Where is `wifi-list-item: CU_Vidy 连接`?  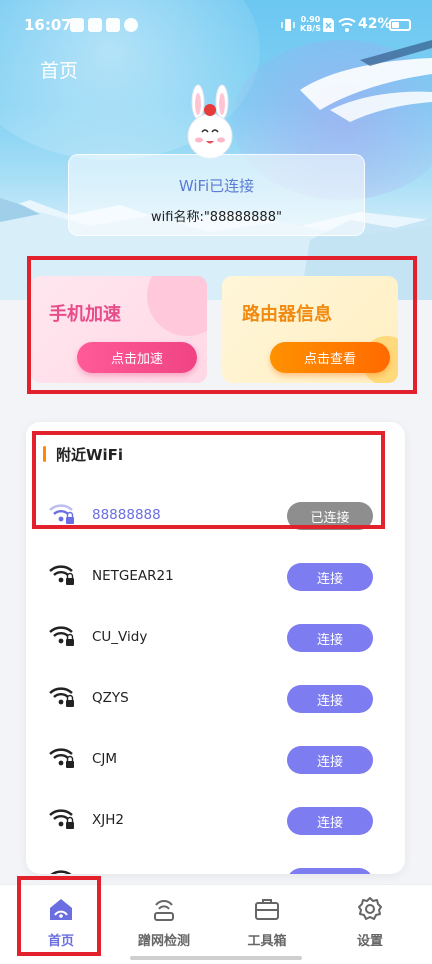 wifi-list-item: CU_Vidy 连接 is located at coordinates (215, 638).